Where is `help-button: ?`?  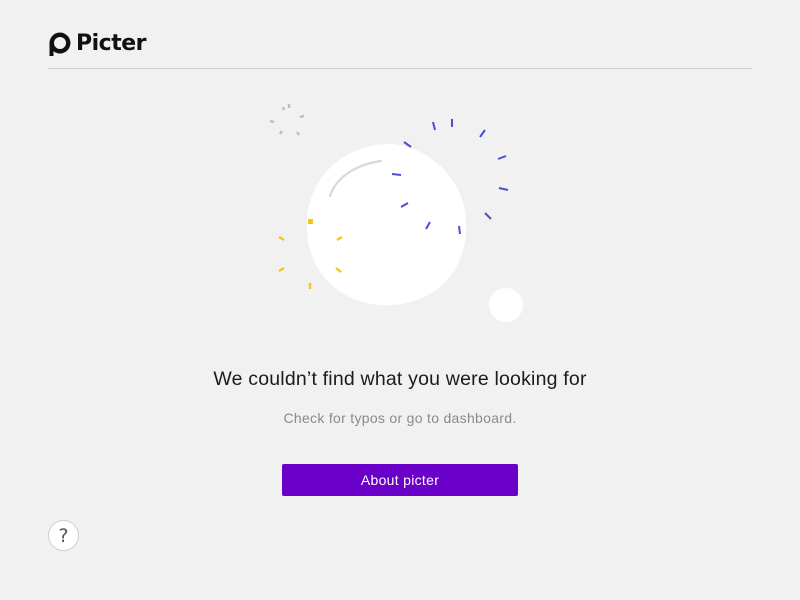
help-button: ? is located at coordinates (63, 535).